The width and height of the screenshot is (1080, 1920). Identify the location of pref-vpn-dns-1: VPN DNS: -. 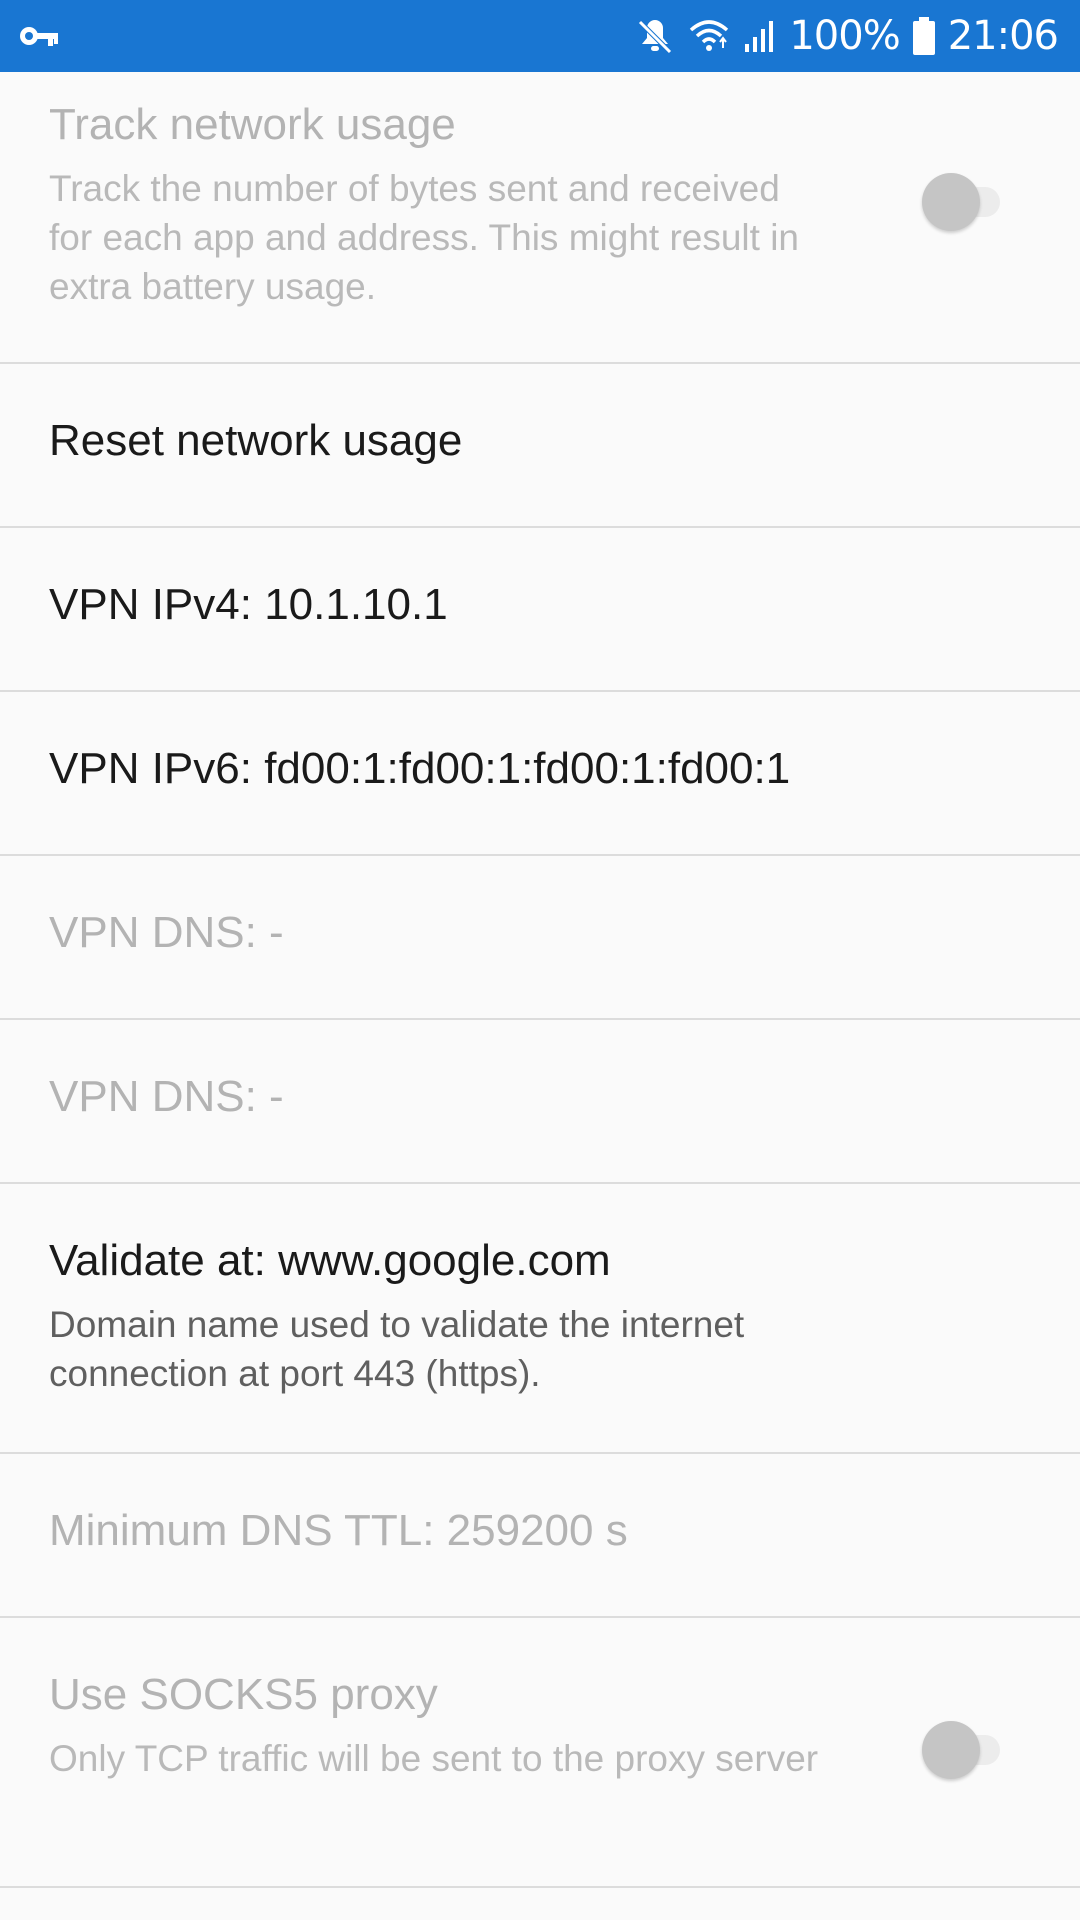
(540, 938).